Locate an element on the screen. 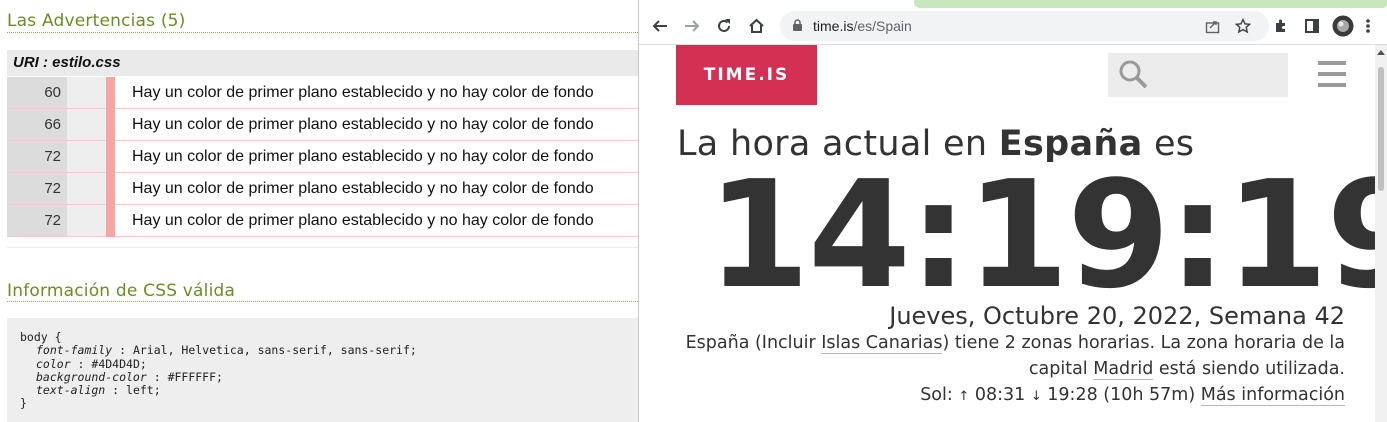  scrollbar is located at coordinates (1381, 233).